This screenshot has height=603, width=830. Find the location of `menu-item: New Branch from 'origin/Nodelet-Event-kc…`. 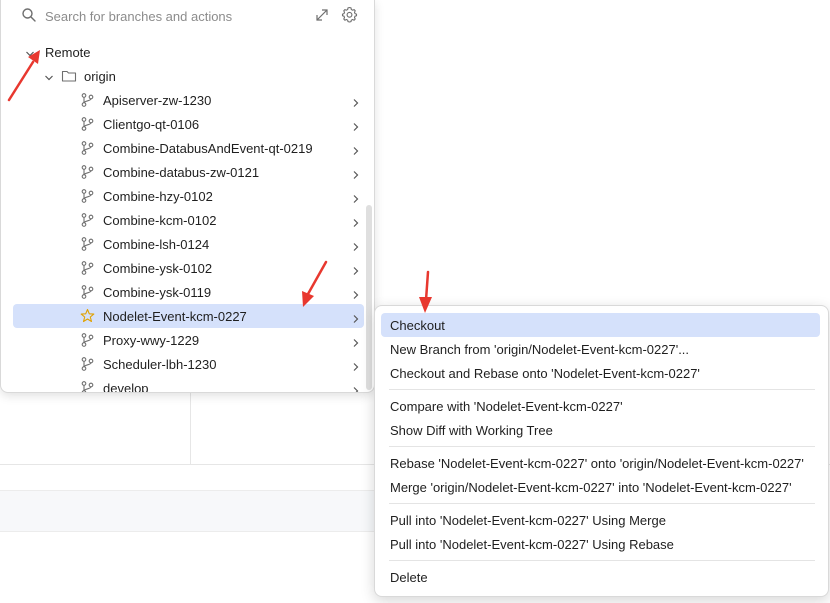

menu-item: New Branch from 'origin/Nodelet-Event-kc… is located at coordinates (600, 349).